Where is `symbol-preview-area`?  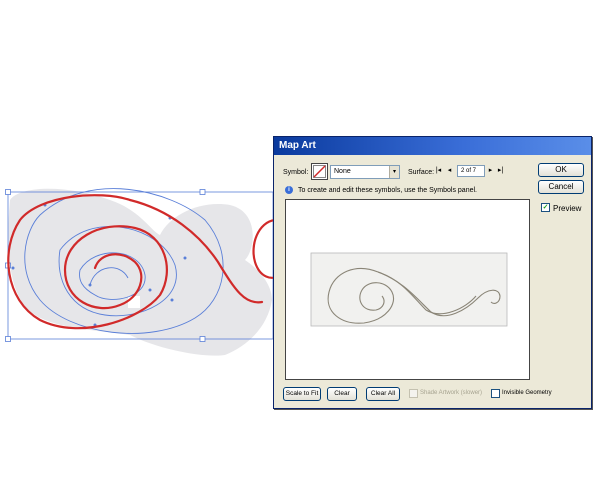
symbol-preview-area is located at coordinates (407, 289).